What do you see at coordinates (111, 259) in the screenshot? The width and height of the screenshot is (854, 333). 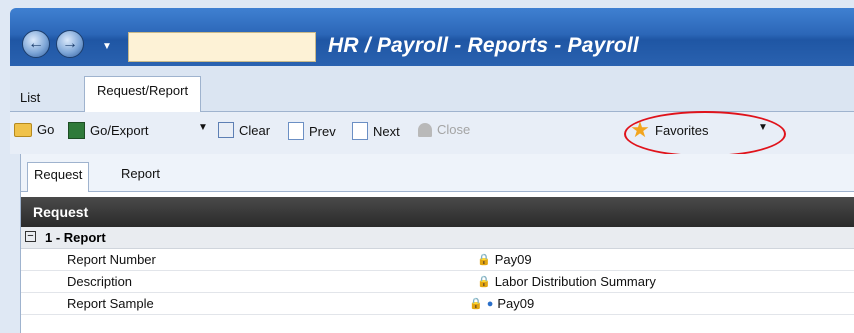 I see `property-name: Report Number` at bounding box center [111, 259].